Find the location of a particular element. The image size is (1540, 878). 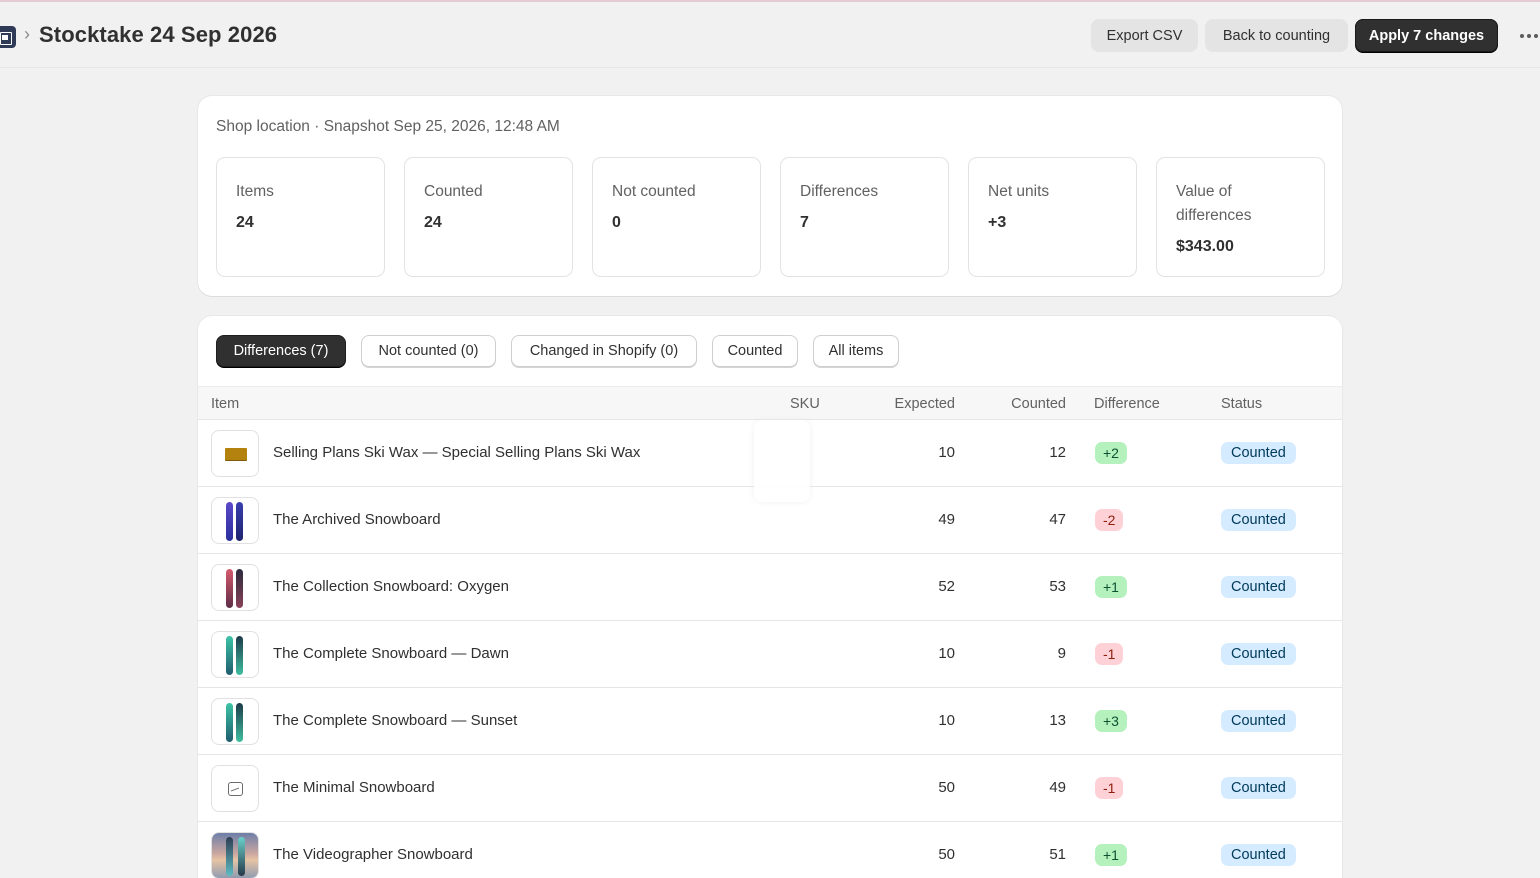

column-header-status: Status is located at coordinates (1241, 404).